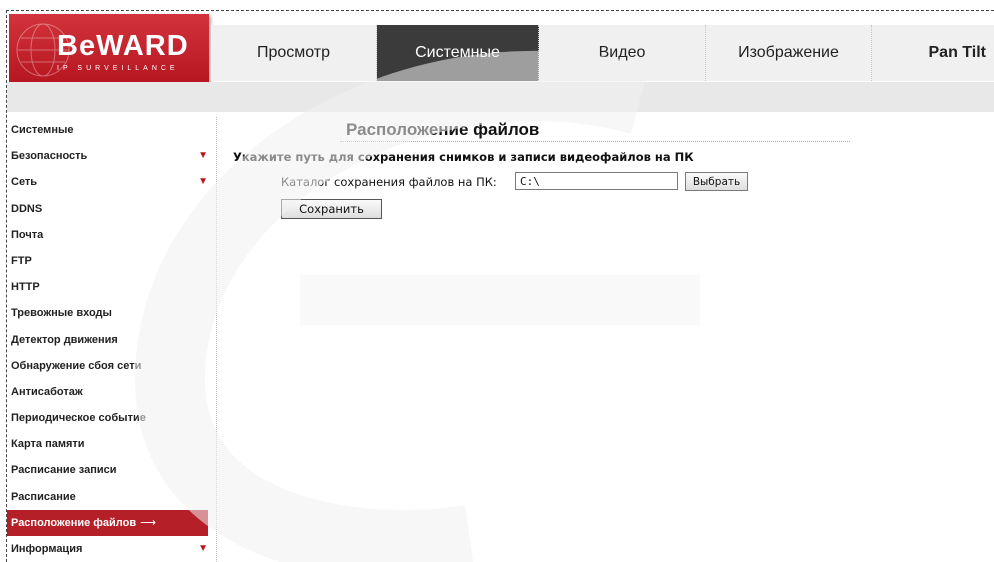 Image resolution: width=994 pixels, height=562 pixels. I want to click on sidebar-item-system: Системные, so click(107, 130).